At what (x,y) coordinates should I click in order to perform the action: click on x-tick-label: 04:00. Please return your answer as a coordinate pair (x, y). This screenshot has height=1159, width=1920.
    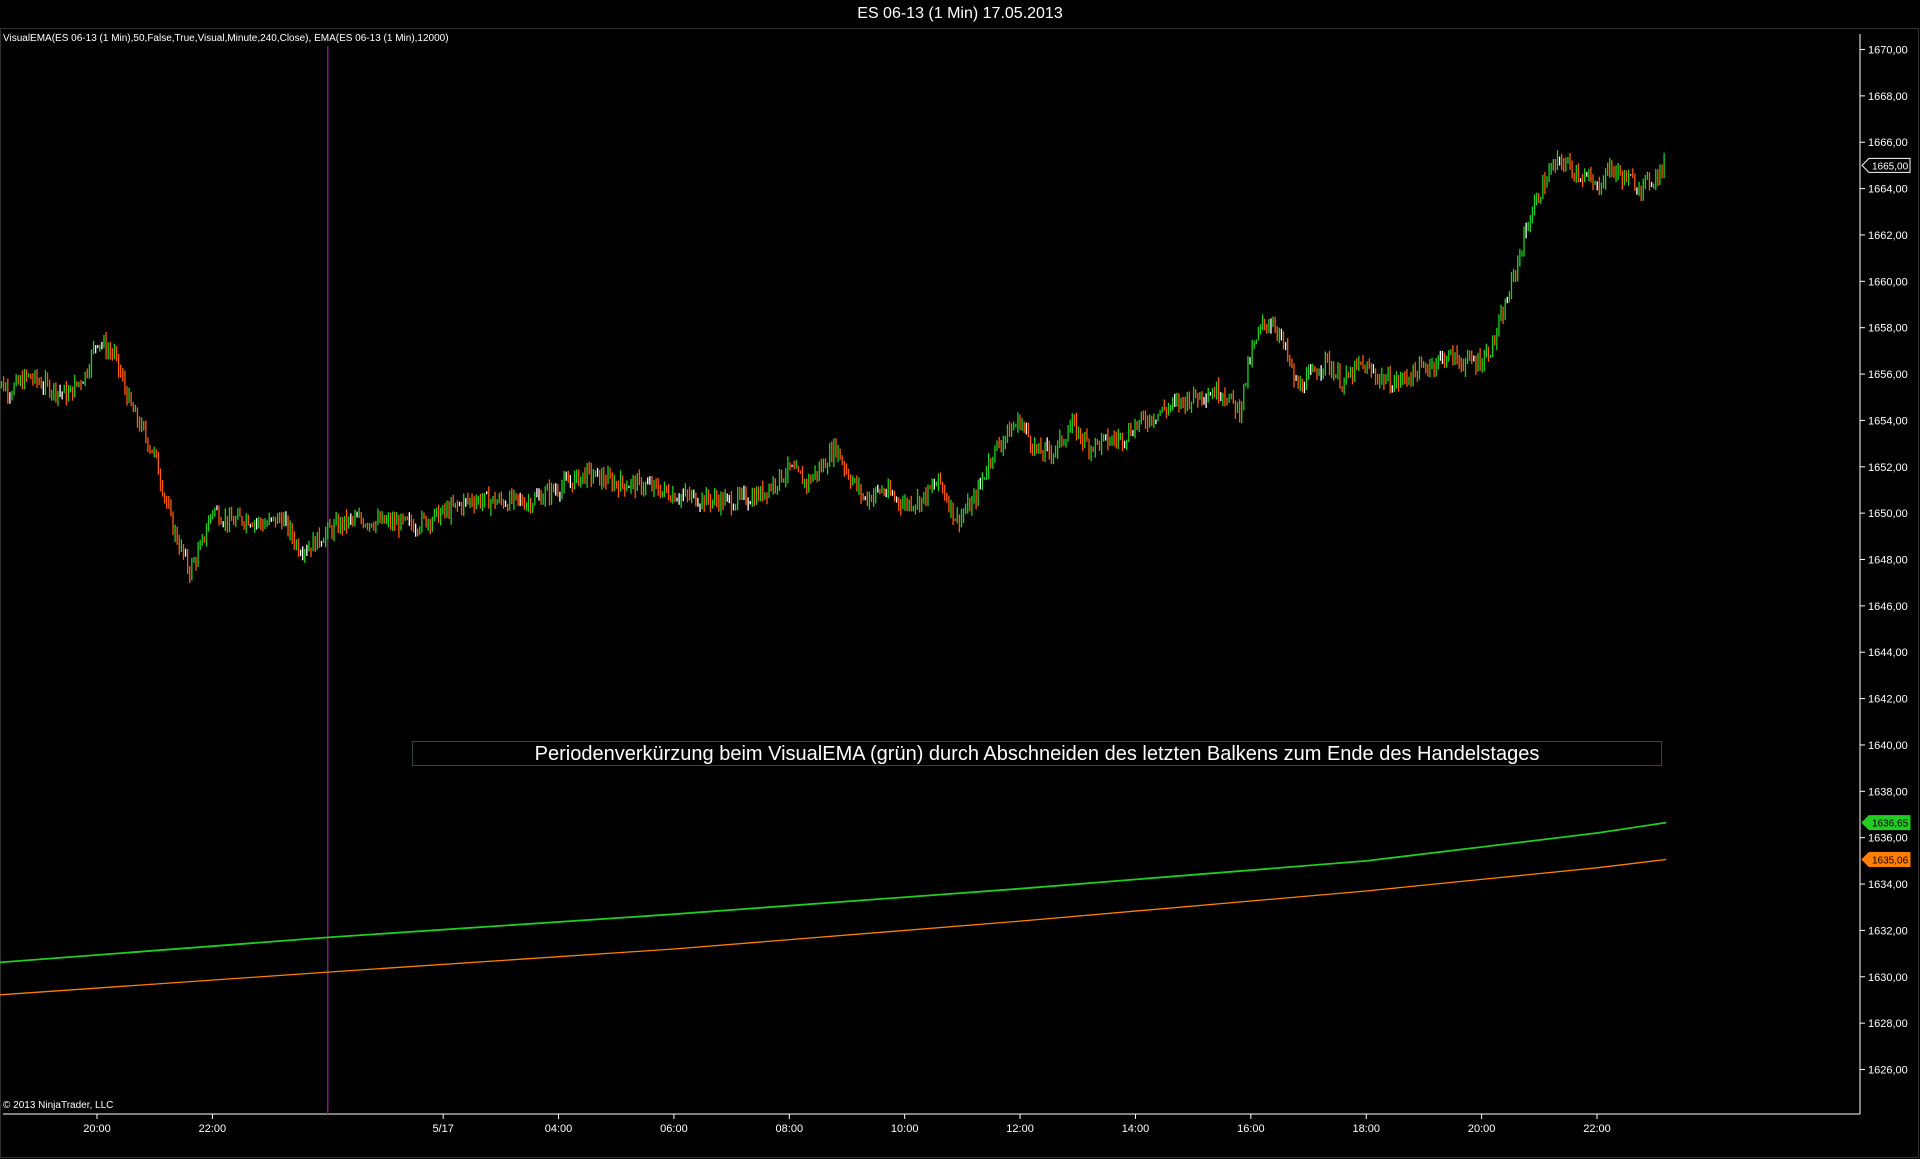
    Looking at the image, I should click on (559, 1129).